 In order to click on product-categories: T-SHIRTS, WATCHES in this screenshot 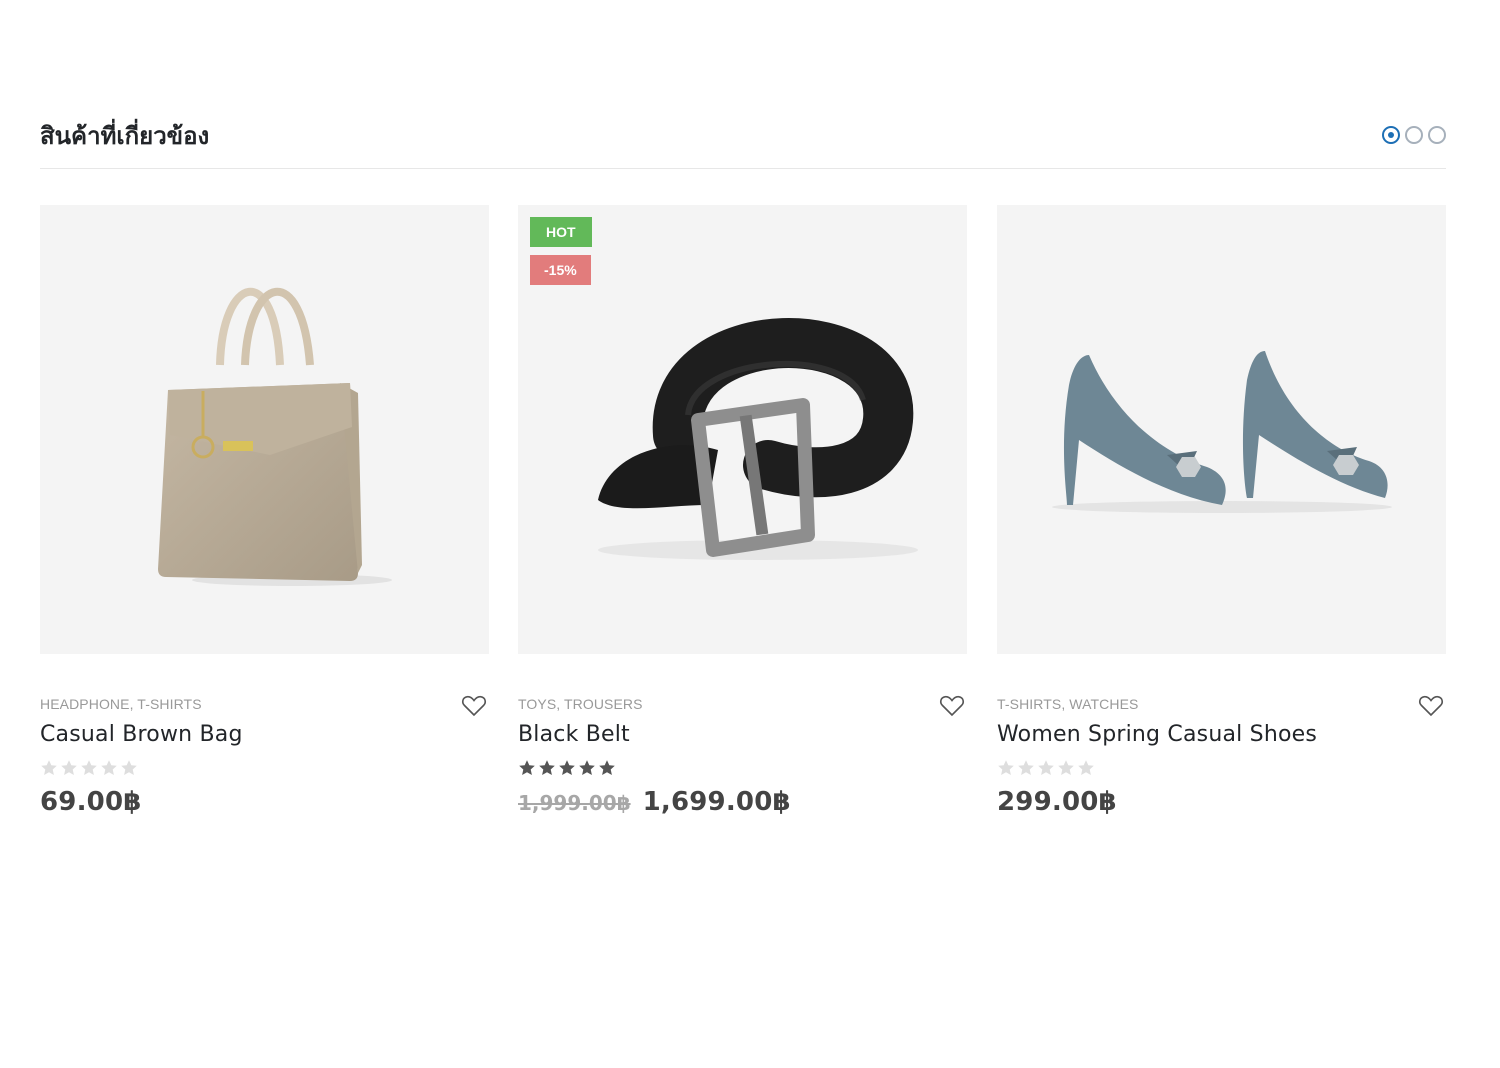, I will do `click(1221, 704)`.